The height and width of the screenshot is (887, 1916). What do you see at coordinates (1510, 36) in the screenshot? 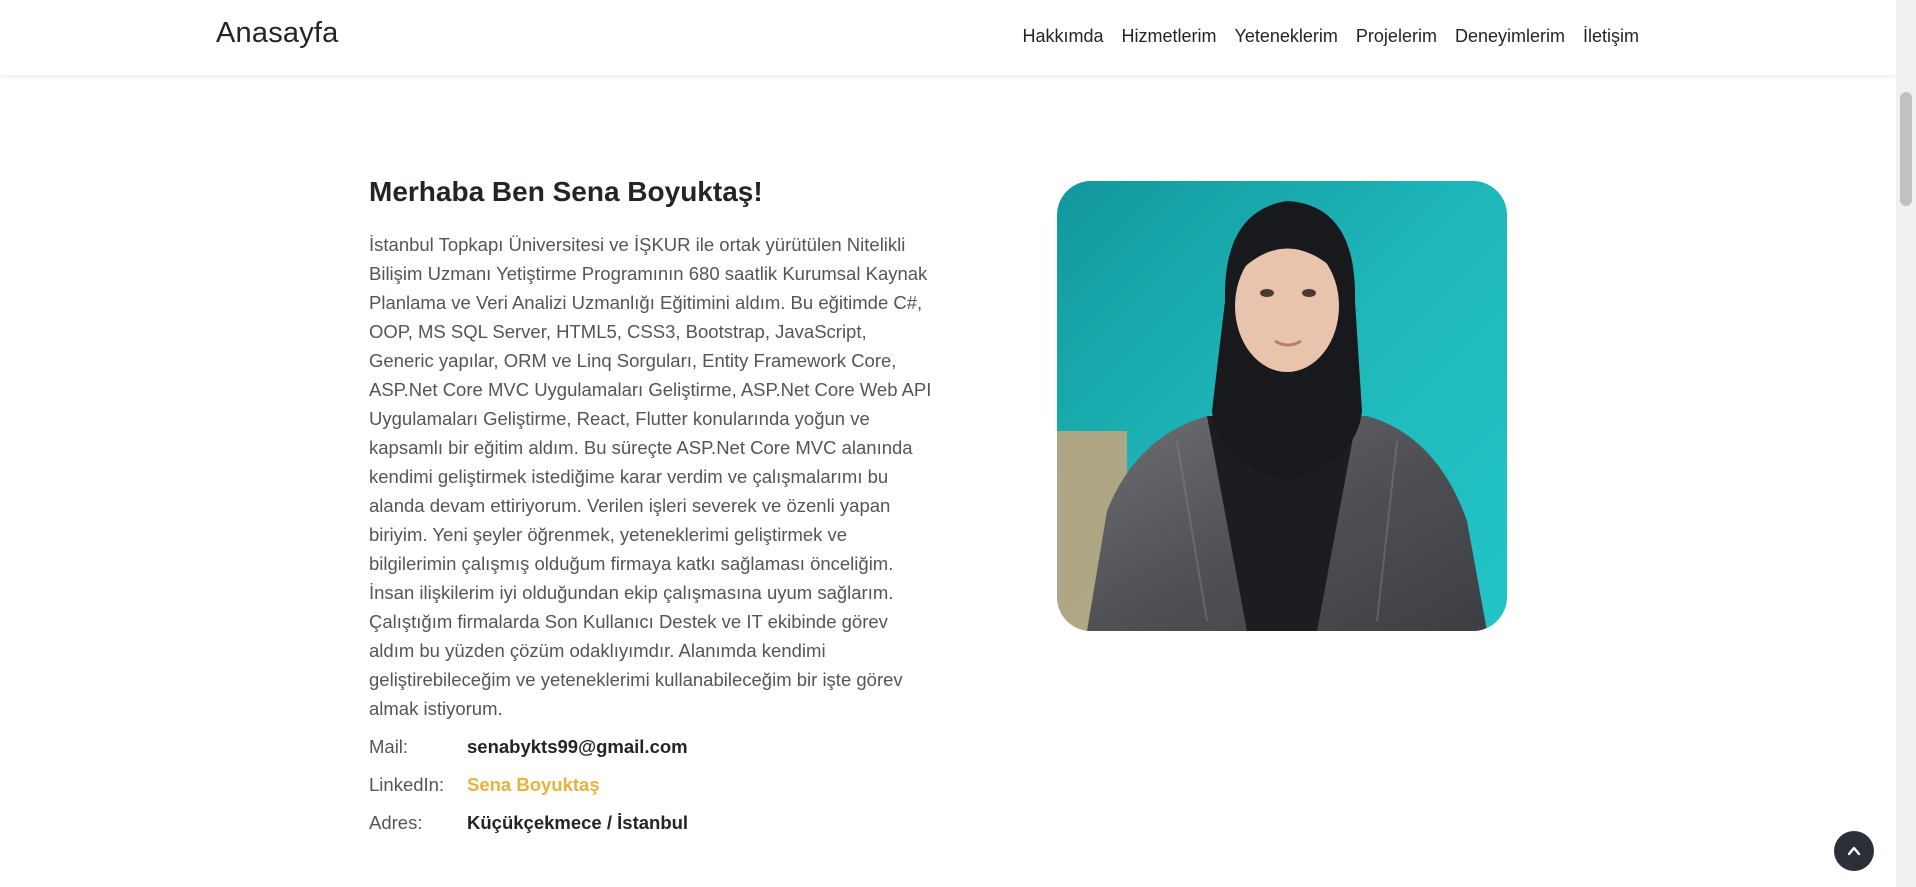
I see `nav-link-deneyimlerim: Deneyimlerim` at bounding box center [1510, 36].